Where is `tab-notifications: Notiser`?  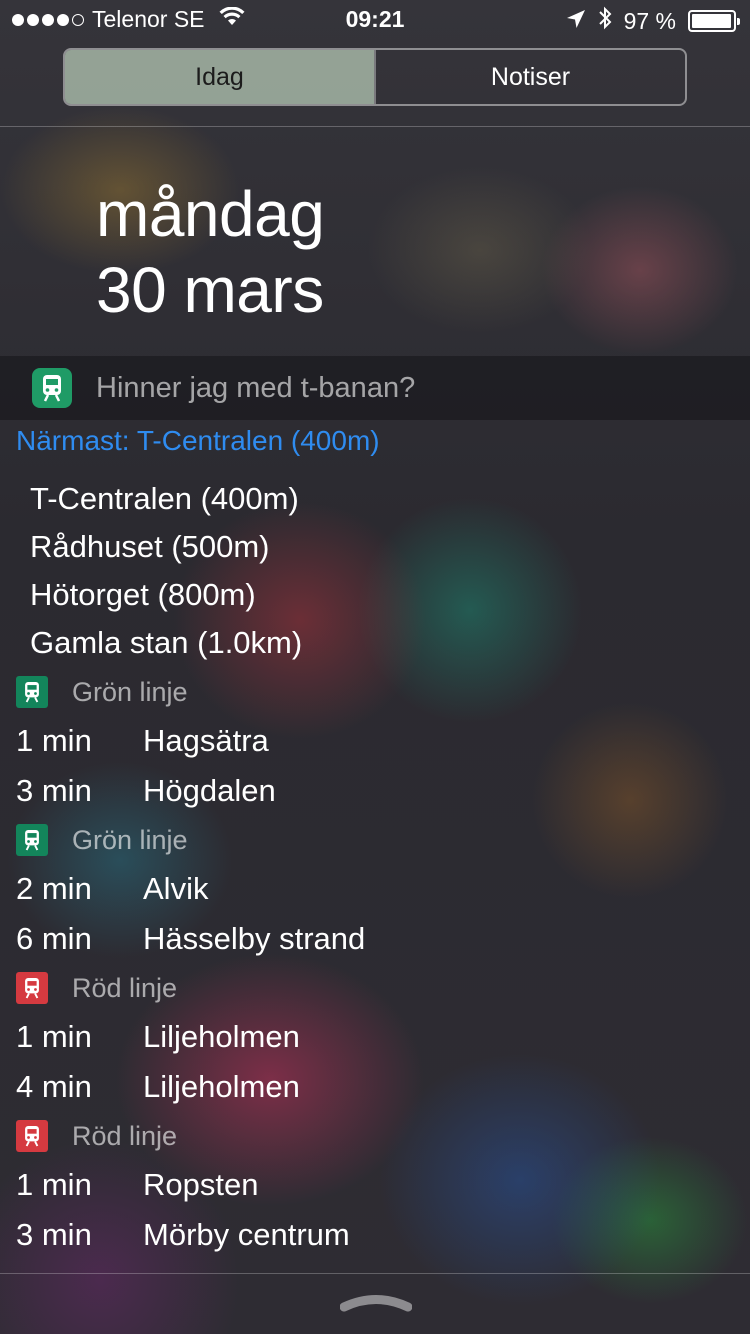
tab-notifications: Notiser is located at coordinates (529, 77).